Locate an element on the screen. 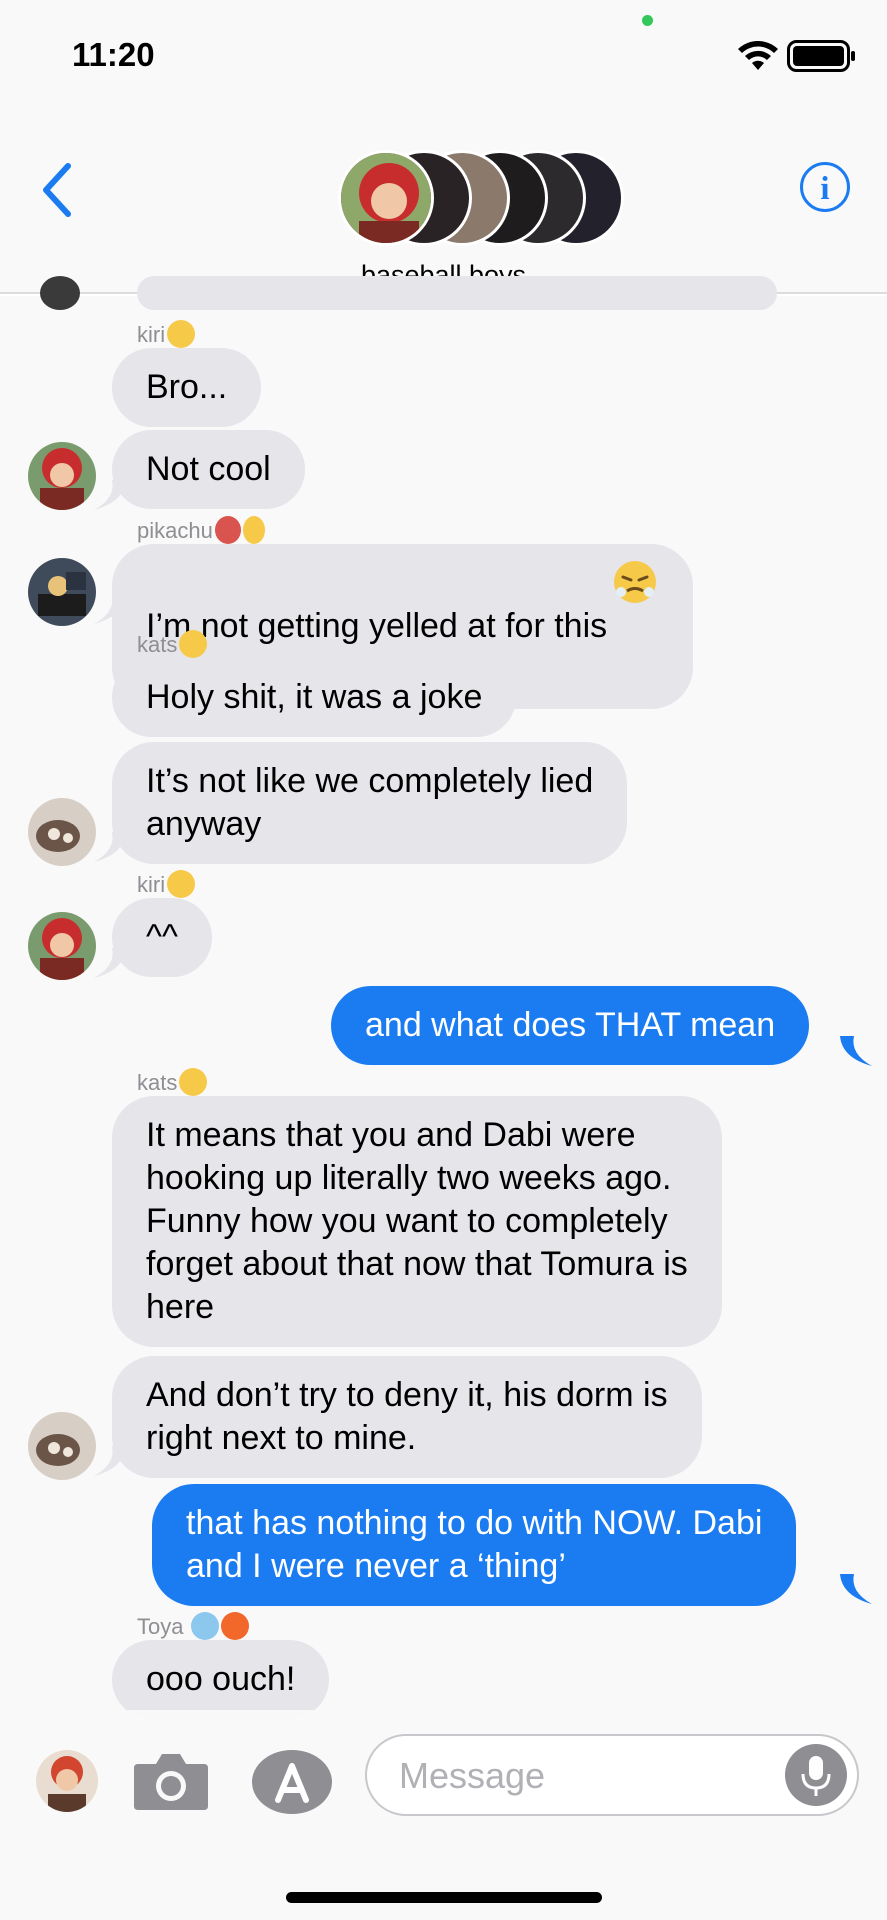 The width and height of the screenshot is (887, 1920). group-avatars is located at coordinates (481, 200).